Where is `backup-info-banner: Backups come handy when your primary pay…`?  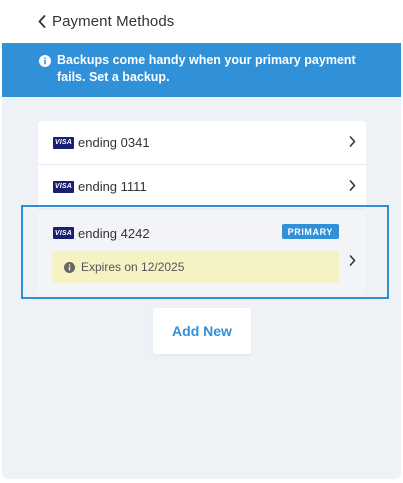
backup-info-banner: Backups come handy when your primary pay… is located at coordinates (201, 70).